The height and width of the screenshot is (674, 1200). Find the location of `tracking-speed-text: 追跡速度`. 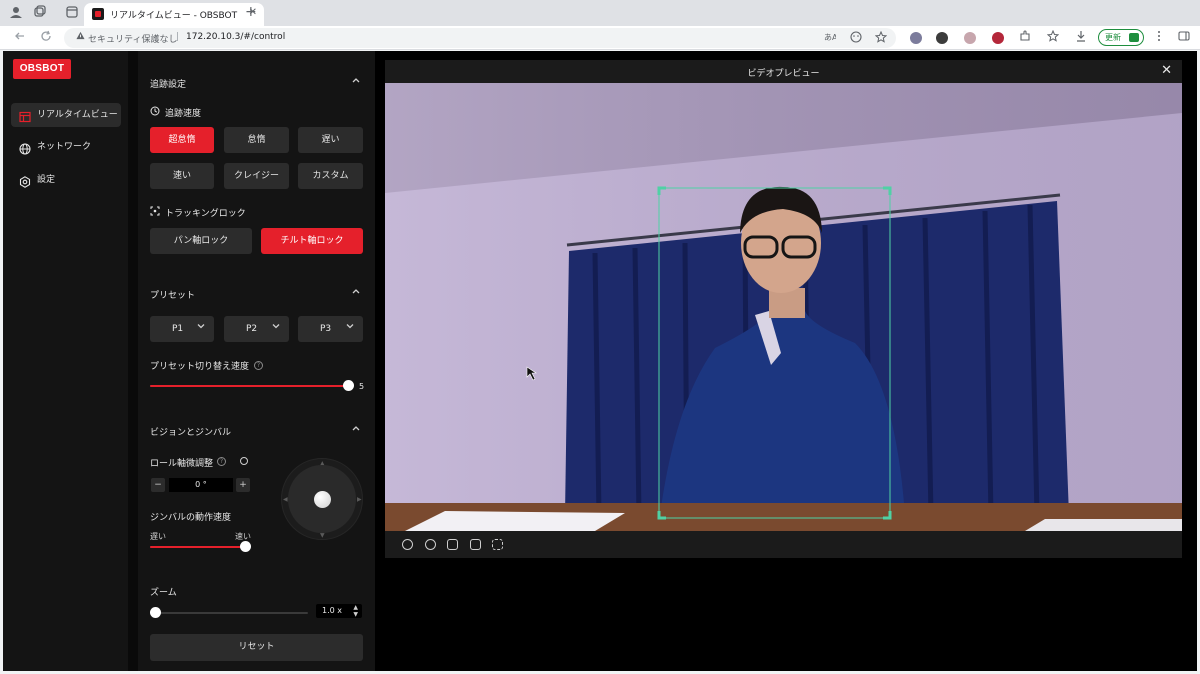

tracking-speed-text: 追跡速度 is located at coordinates (183, 114).